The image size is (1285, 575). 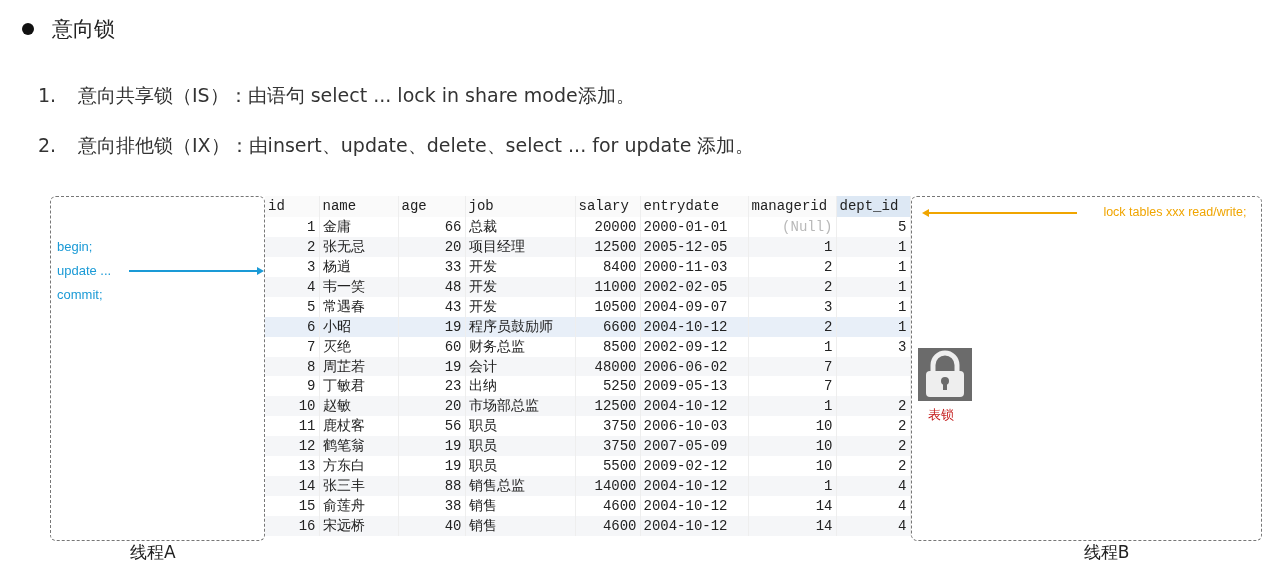 What do you see at coordinates (587, 486) in the screenshot?
I see `table-row: 14 张三丰 88 销售总监 14000 2004-10-12 1 4` at bounding box center [587, 486].